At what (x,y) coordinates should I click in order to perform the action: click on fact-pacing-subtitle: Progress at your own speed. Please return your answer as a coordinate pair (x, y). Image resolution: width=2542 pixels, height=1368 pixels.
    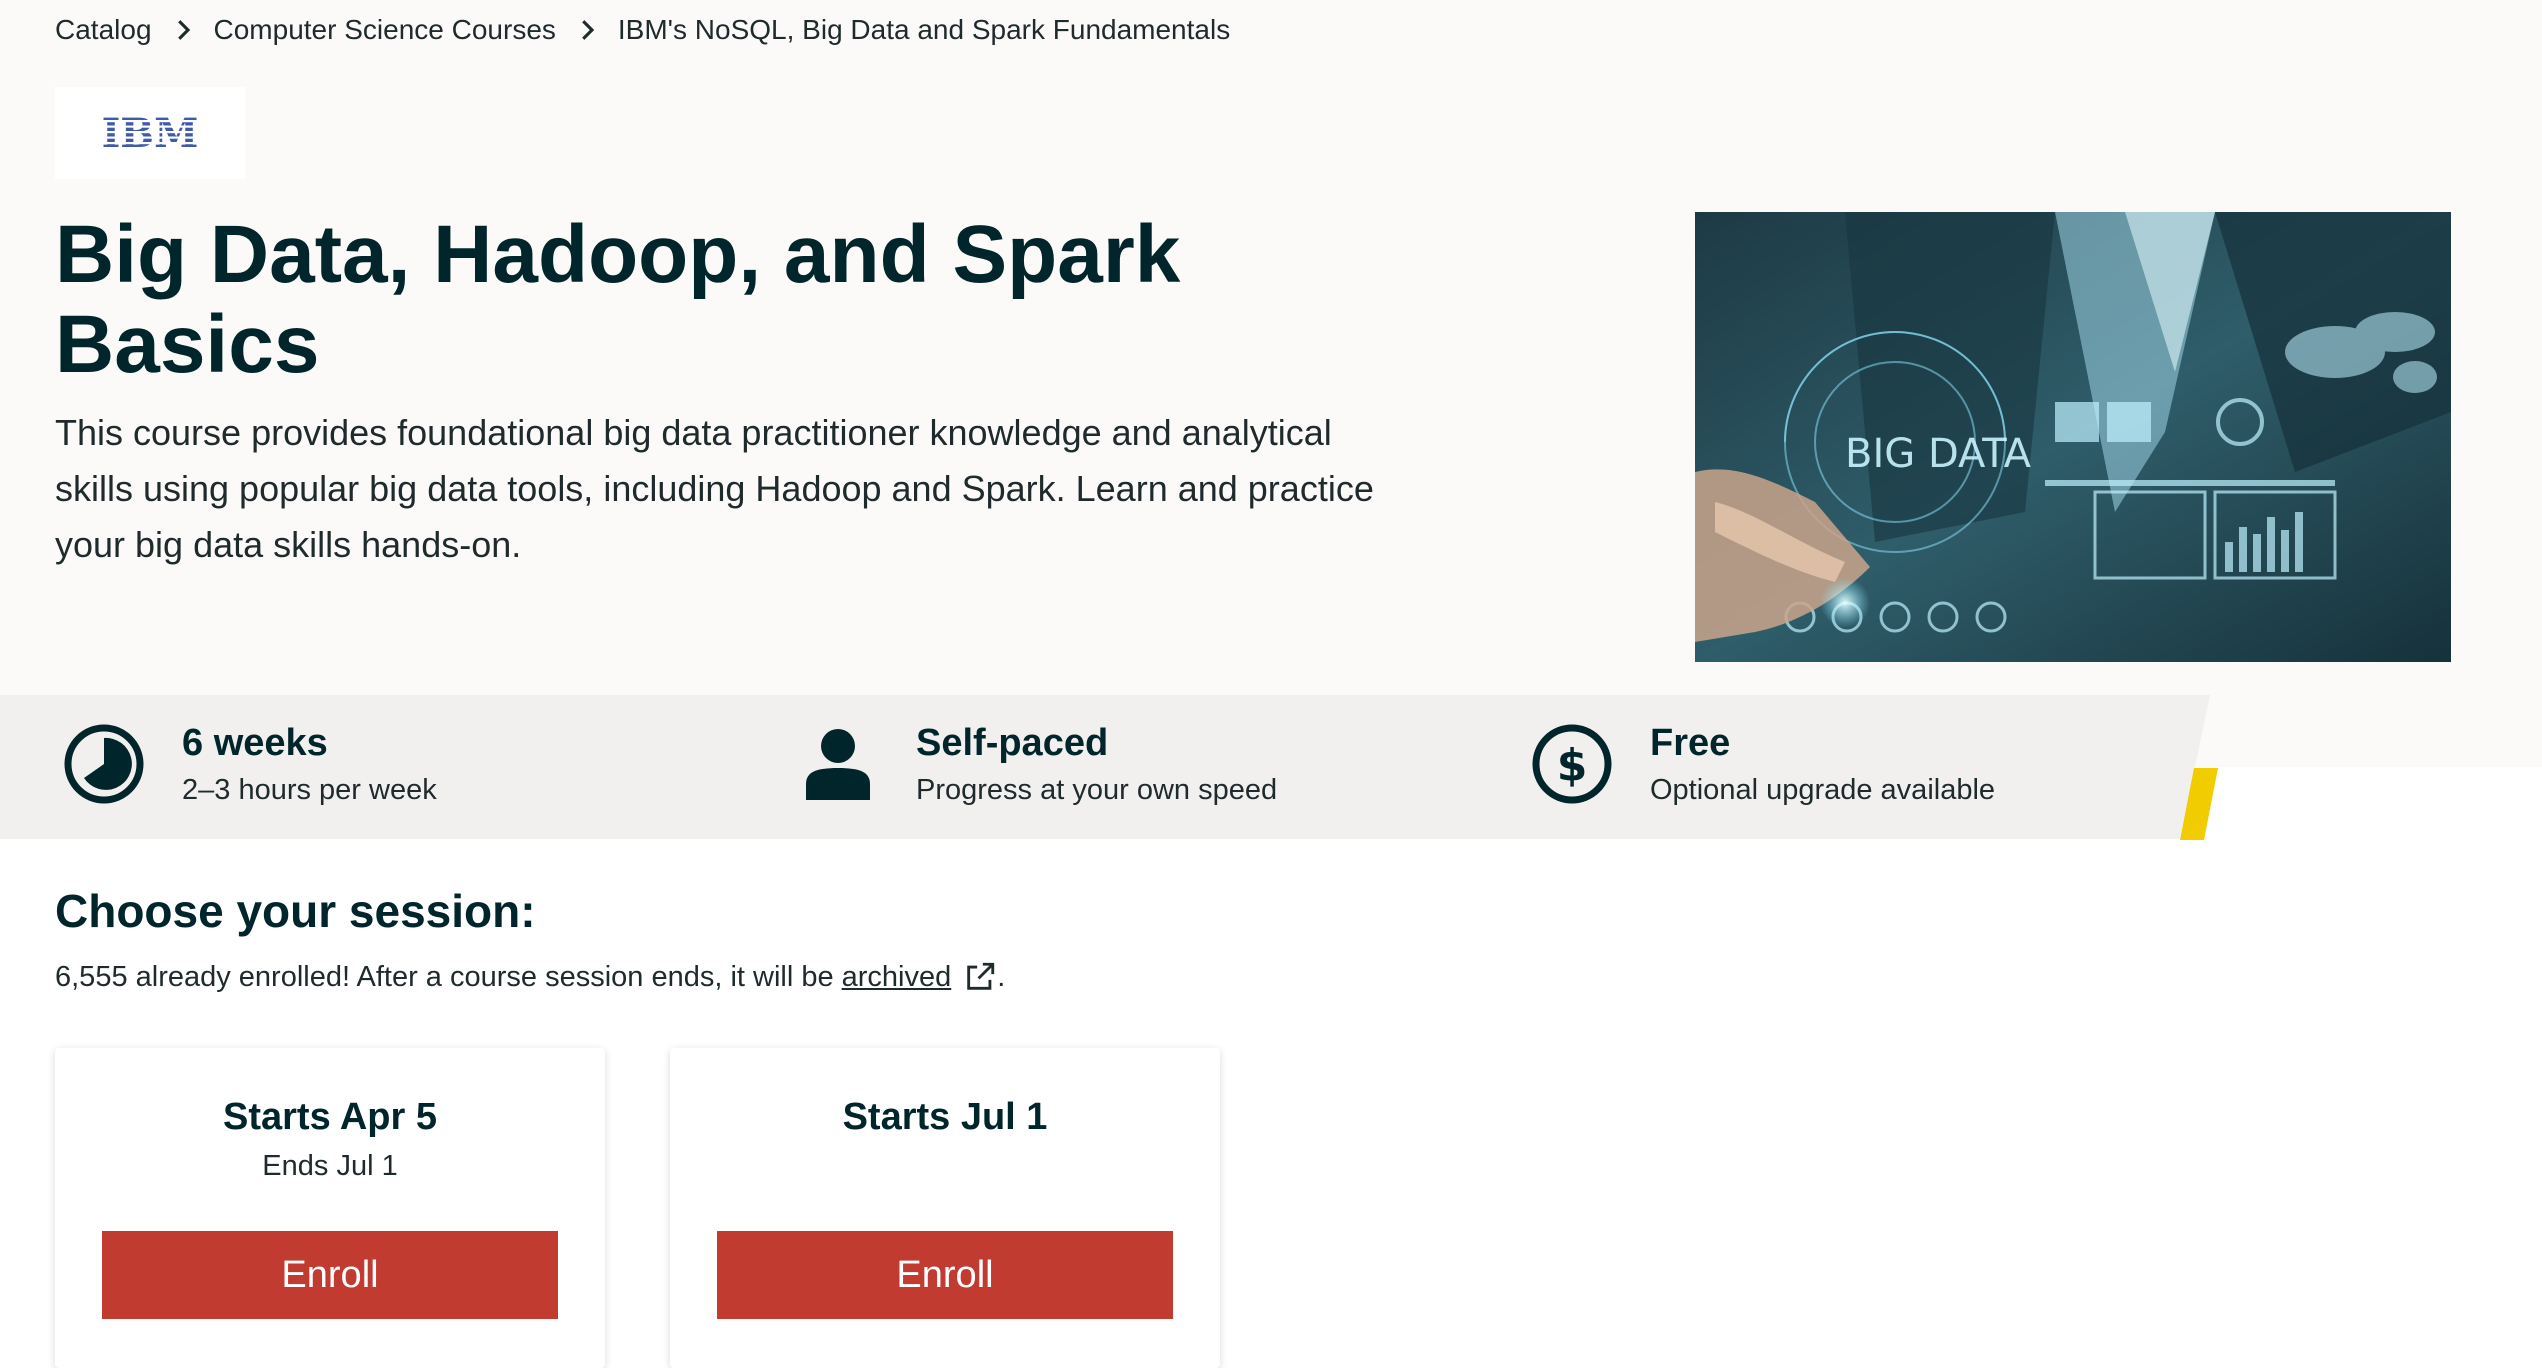
    Looking at the image, I should click on (1097, 790).